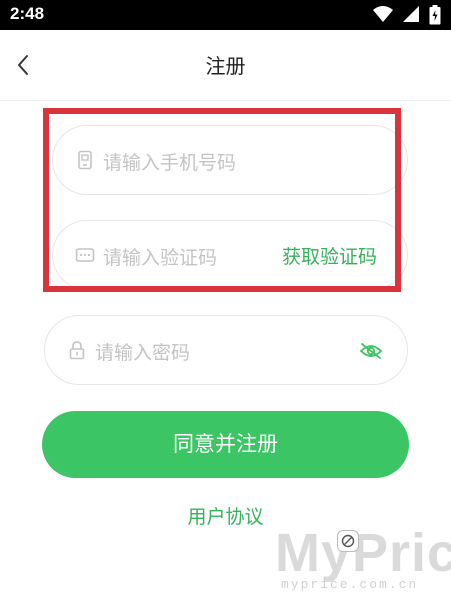 This screenshot has width=451, height=600. I want to click on watermark: MyPrice myprice.com.cn, so click(363, 561).